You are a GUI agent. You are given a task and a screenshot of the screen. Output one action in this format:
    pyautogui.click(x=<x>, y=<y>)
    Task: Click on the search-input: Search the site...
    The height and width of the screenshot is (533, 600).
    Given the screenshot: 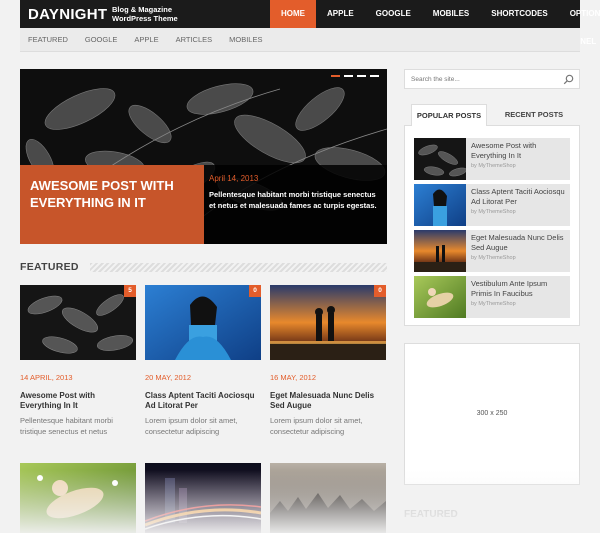 What is the action you would take?
    pyautogui.click(x=435, y=79)
    